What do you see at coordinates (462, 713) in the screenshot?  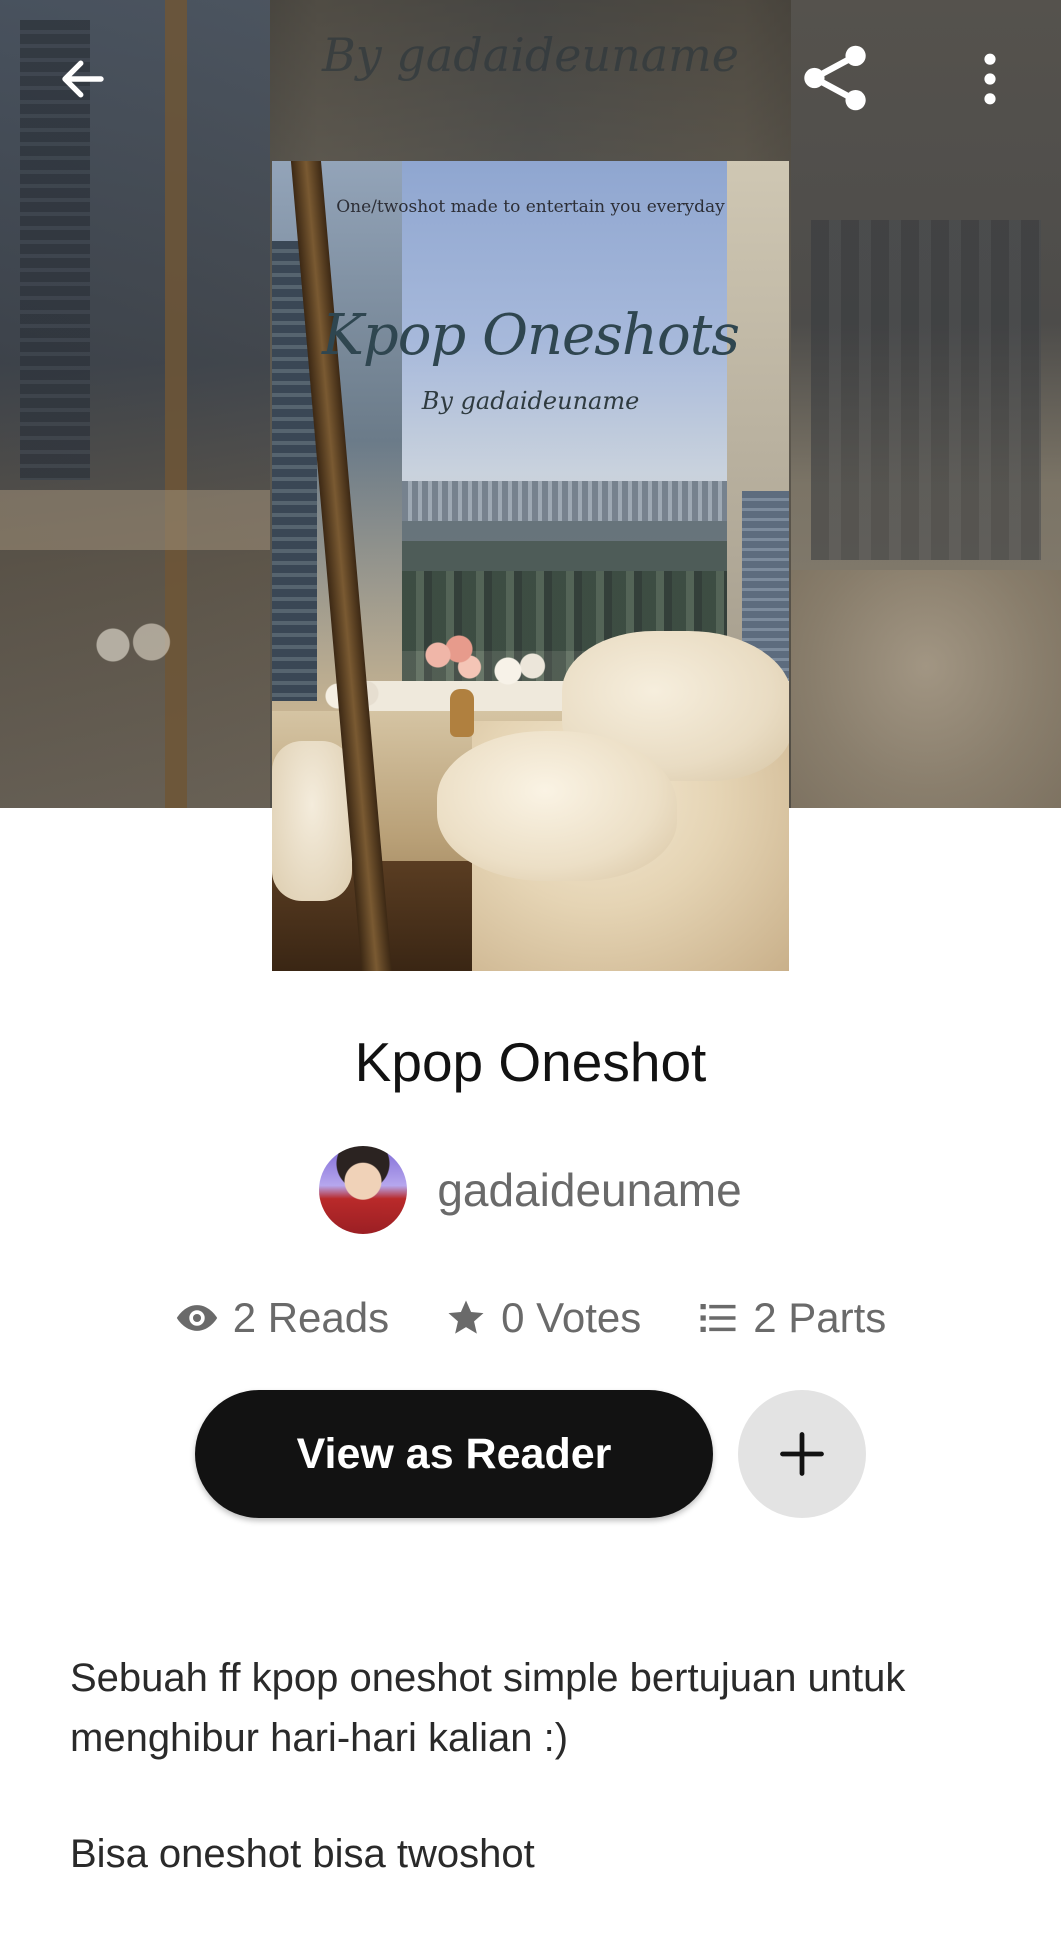 I see `cover-vase` at bounding box center [462, 713].